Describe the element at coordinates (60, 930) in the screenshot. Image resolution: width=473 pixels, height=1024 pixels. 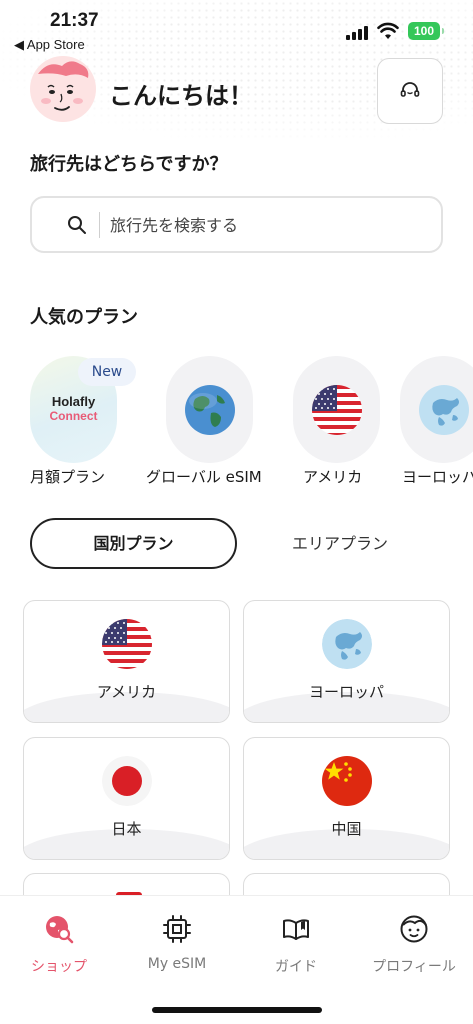
I see `shop-search-icon` at that location.